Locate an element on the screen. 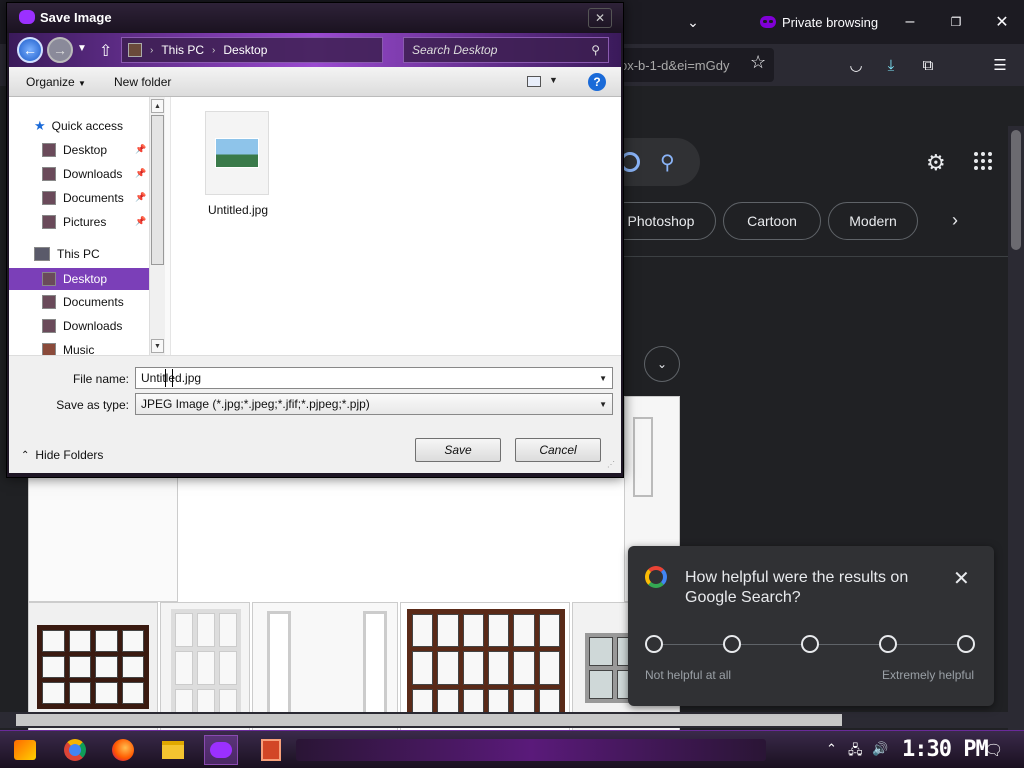  address-breadcrumb: › This PC › Desktop is located at coordinates (252, 50).